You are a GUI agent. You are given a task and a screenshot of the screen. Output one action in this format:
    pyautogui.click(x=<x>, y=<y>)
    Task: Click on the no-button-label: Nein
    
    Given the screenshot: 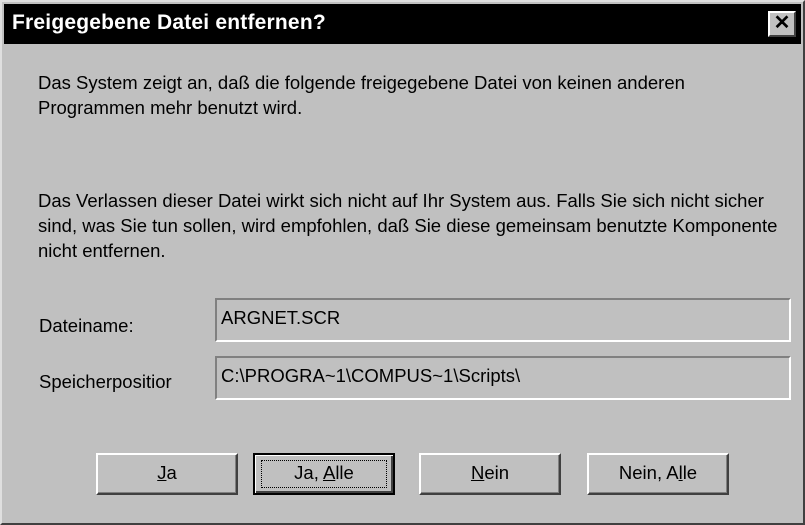 What is the action you would take?
    pyautogui.click(x=490, y=472)
    